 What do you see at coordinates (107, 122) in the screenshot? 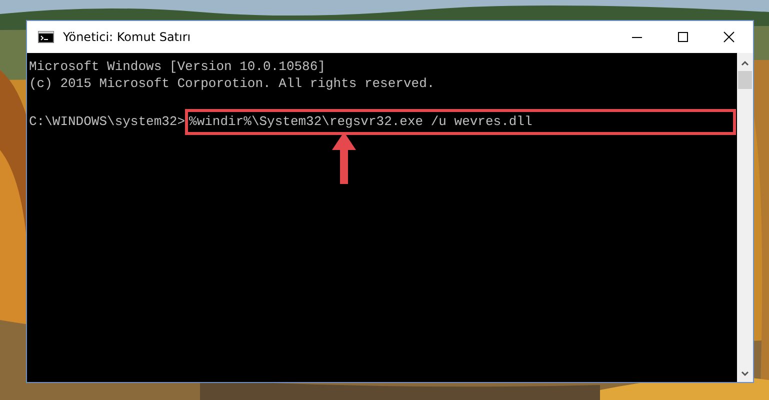
I see `command-prompt: C:\WINDOWS\system32>` at bounding box center [107, 122].